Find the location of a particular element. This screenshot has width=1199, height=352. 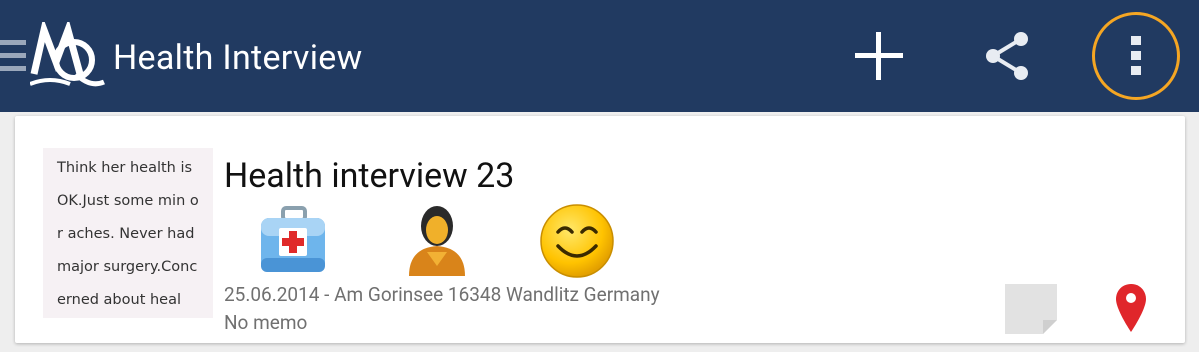

app-logo-icon is located at coordinates (68, 56).